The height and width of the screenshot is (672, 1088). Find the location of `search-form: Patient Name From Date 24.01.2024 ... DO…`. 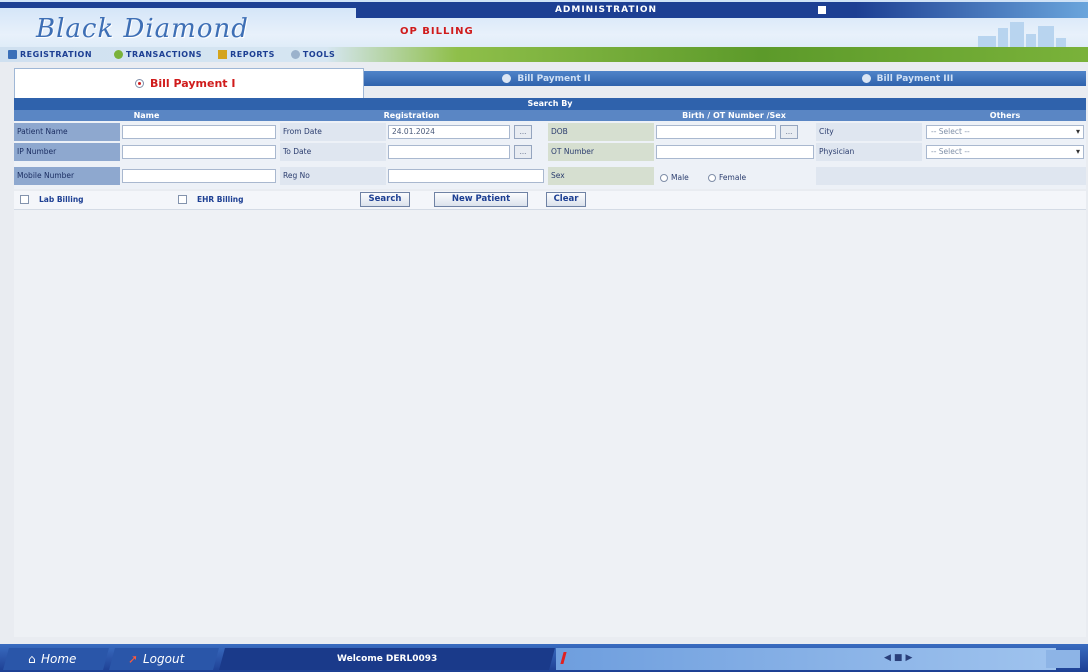

search-form: Patient Name From Date 24.01.2024 ... DO… is located at coordinates (550, 155).